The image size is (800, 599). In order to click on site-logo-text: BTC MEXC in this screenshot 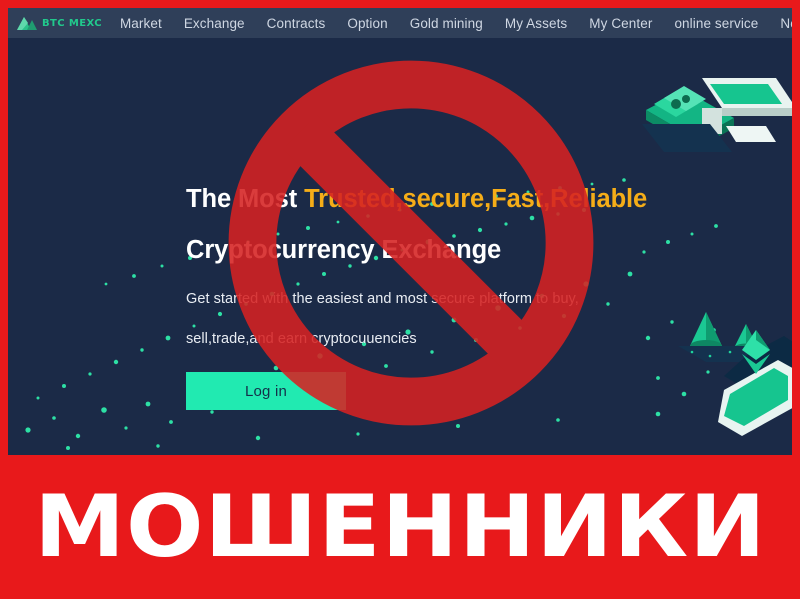, I will do `click(72, 23)`.